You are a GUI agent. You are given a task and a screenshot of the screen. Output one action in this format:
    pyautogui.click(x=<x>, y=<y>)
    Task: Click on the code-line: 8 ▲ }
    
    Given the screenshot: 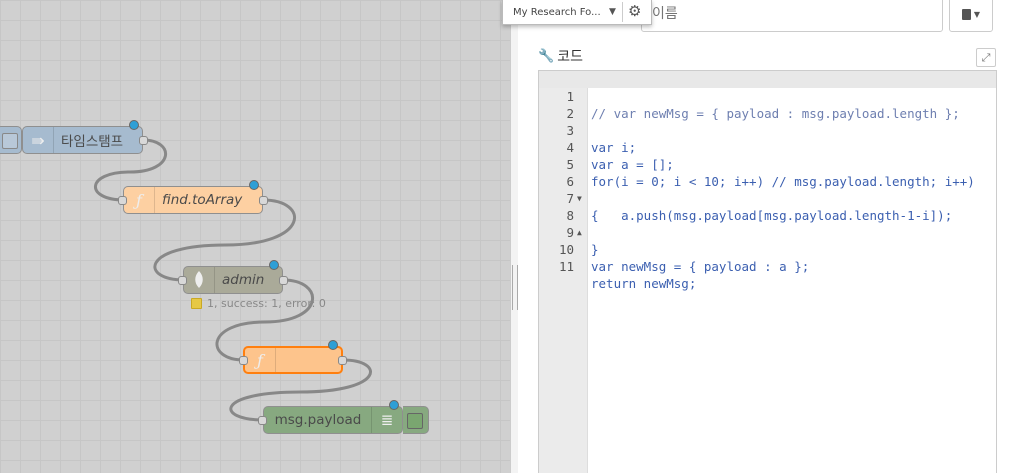 What is the action you would take?
    pyautogui.click(x=767, y=223)
    